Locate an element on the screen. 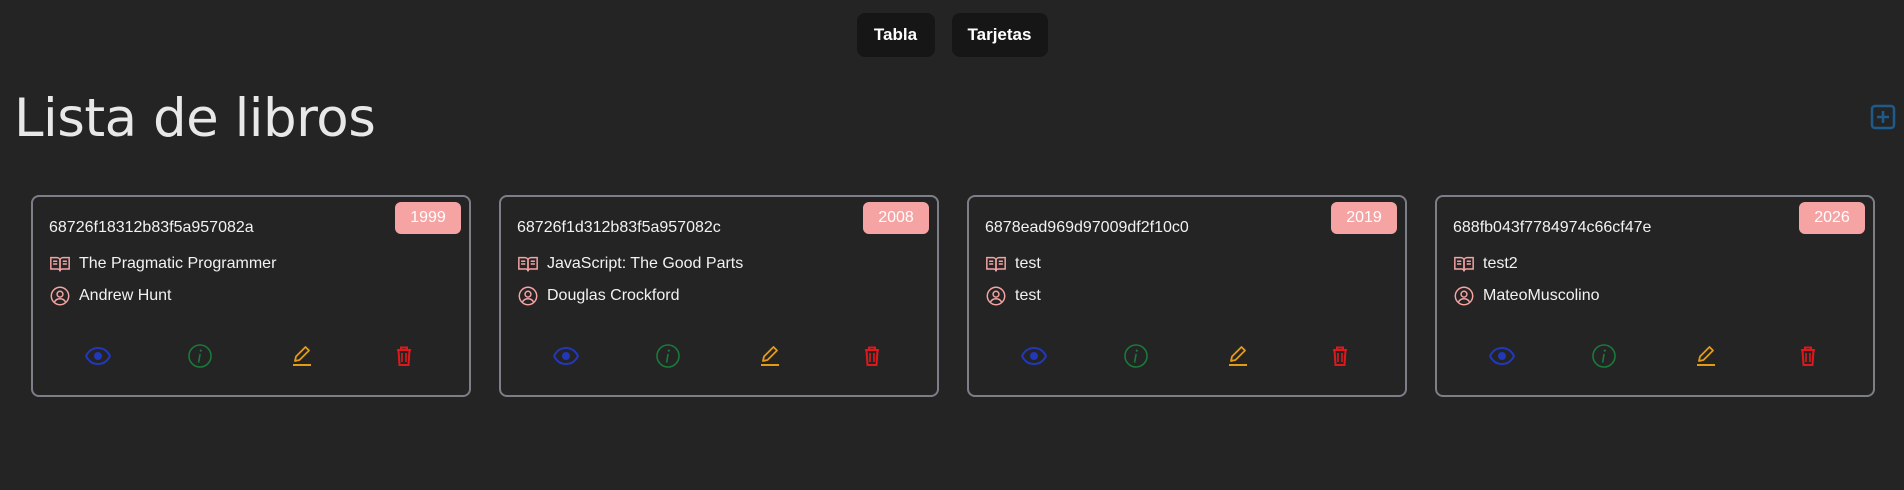 The image size is (1904, 490). year-badge: 1999 is located at coordinates (428, 218).